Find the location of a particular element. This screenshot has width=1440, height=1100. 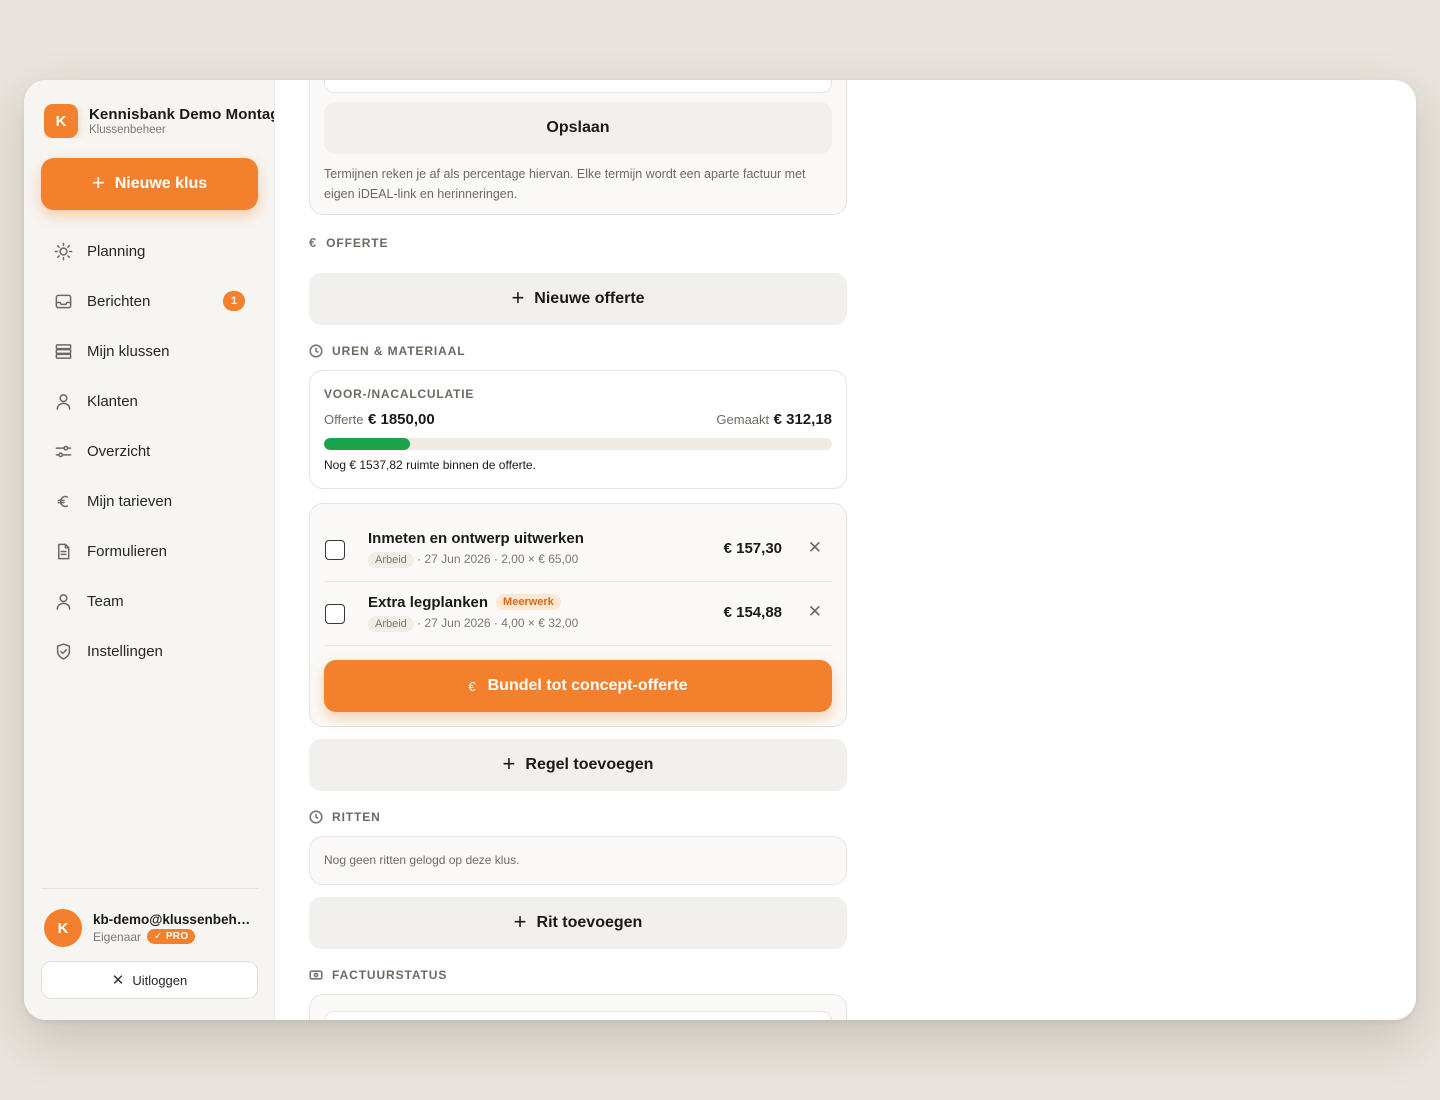

sidebar-item-instellingen: Instellingen is located at coordinates (149, 651).